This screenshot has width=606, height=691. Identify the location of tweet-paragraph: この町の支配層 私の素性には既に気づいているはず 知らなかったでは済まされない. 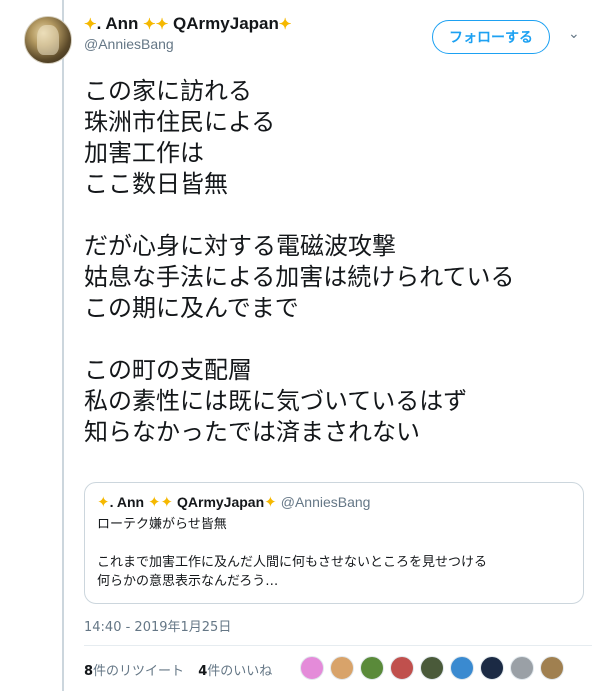
(339, 401).